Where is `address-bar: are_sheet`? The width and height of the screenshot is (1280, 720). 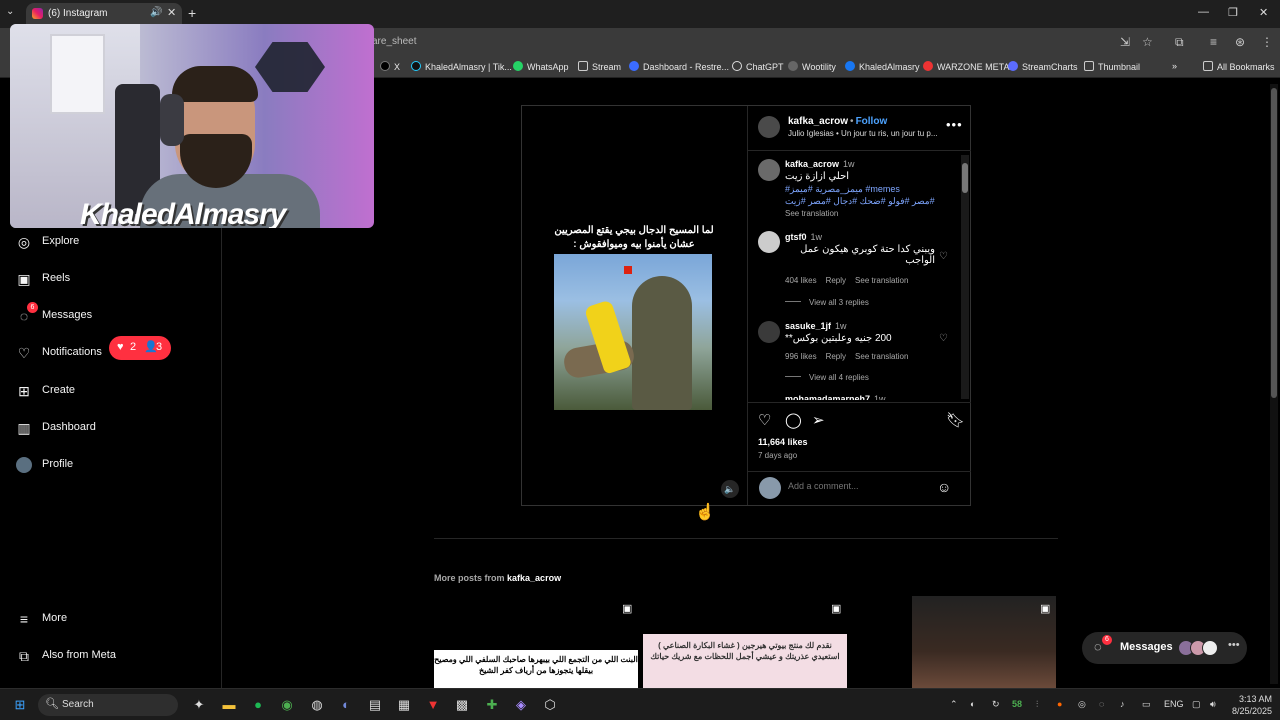 address-bar: are_sheet is located at coordinates (394, 41).